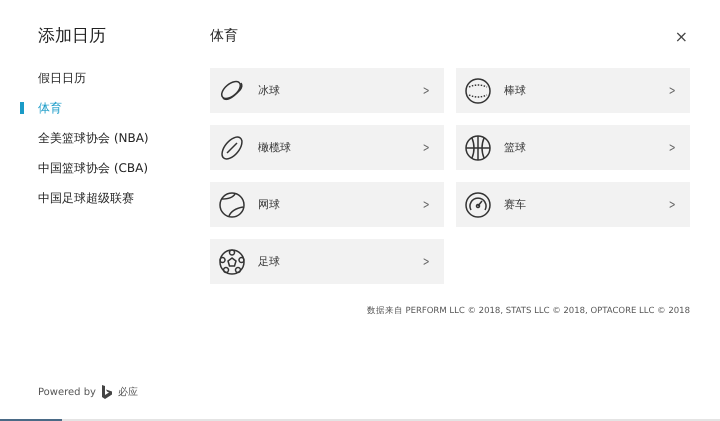 Image resolution: width=720 pixels, height=421 pixels. Describe the element at coordinates (72, 36) in the screenshot. I see `sidebar-title: 添加日历` at that location.